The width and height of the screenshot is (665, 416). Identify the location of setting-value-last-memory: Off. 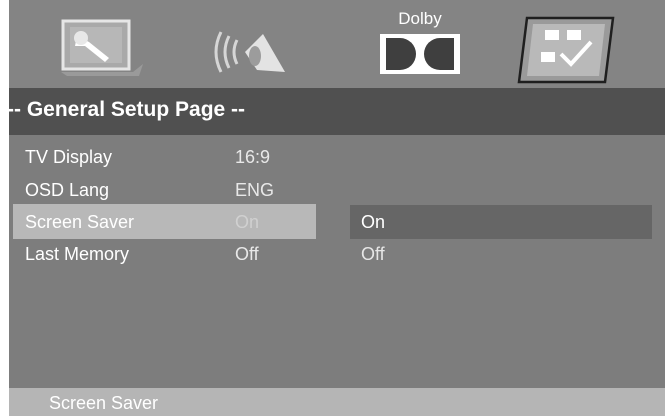
(247, 254).